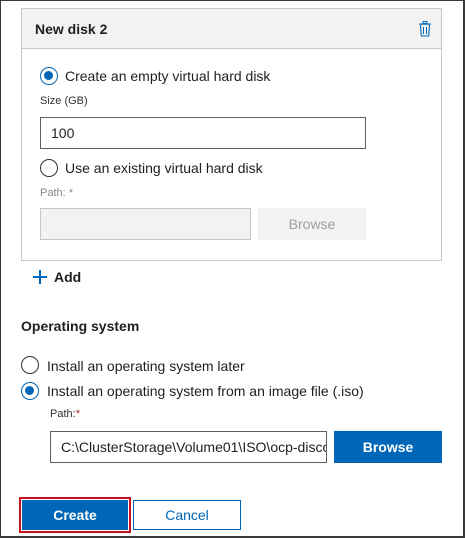  Describe the element at coordinates (53, 193) in the screenshot. I see `disk-path-label-text: Path:` at that location.